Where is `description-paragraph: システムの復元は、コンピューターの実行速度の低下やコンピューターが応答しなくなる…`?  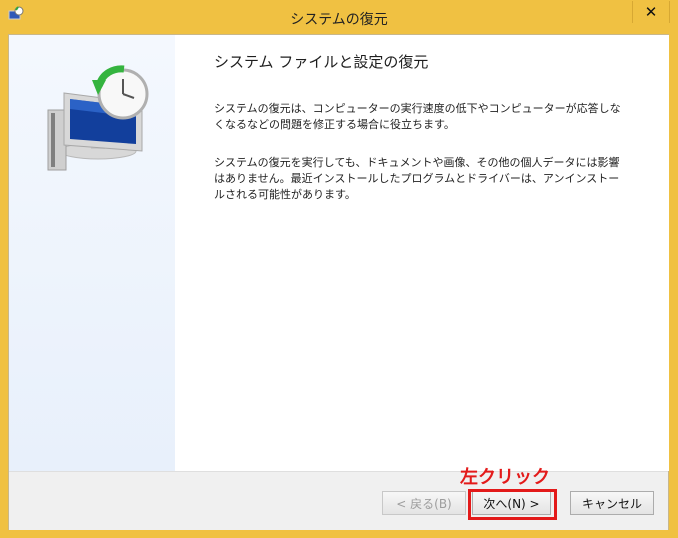 description-paragraph: システムの復元は、コンピューターの実行速度の低下やコンピューターが応答しなくなる… is located at coordinates (417, 116).